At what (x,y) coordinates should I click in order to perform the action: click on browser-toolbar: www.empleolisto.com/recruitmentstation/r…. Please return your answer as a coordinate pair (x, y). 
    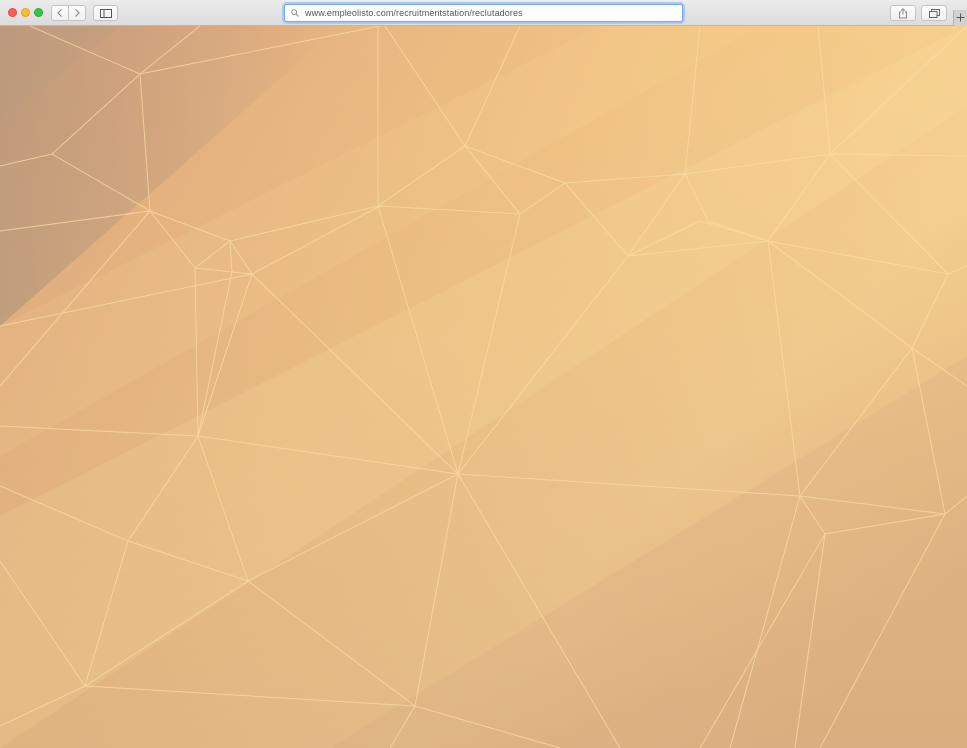
    Looking at the image, I should click on (483, 13).